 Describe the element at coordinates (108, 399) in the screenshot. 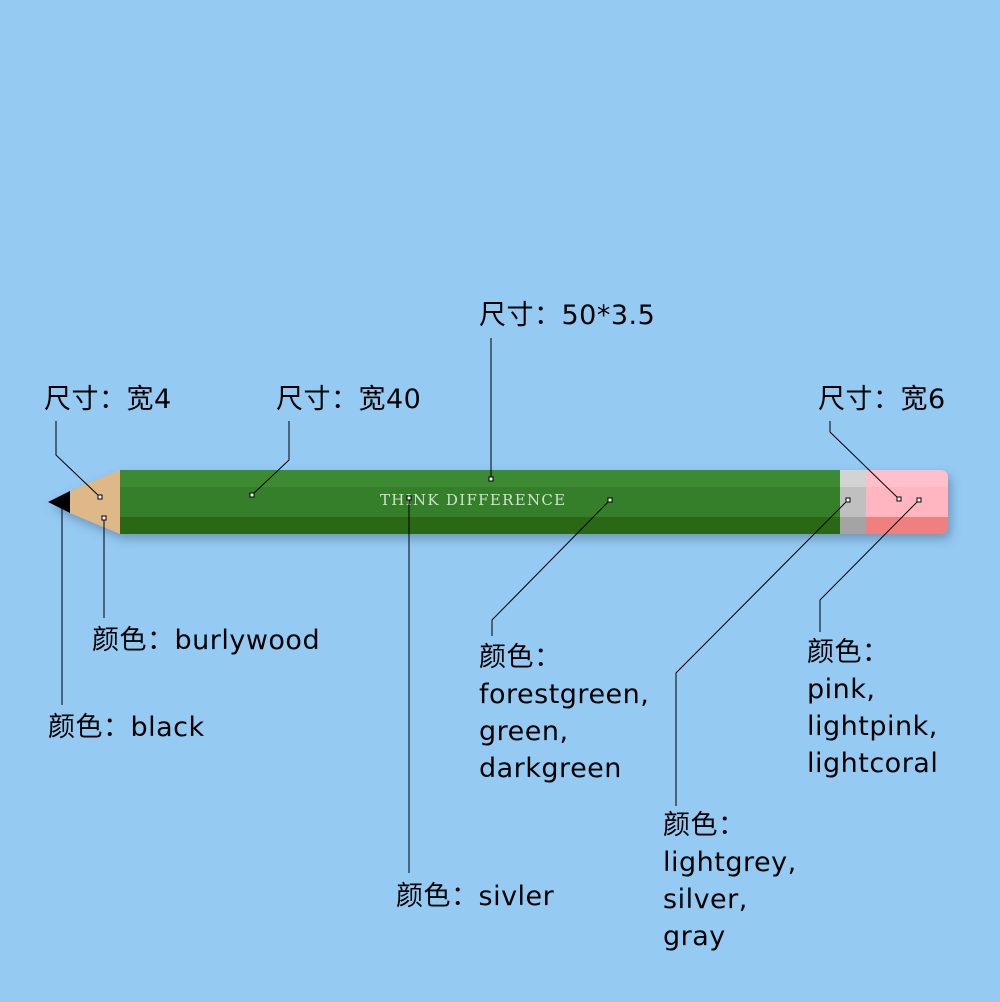

I see `annotation-tip-size: 尺寸：宽4` at that location.